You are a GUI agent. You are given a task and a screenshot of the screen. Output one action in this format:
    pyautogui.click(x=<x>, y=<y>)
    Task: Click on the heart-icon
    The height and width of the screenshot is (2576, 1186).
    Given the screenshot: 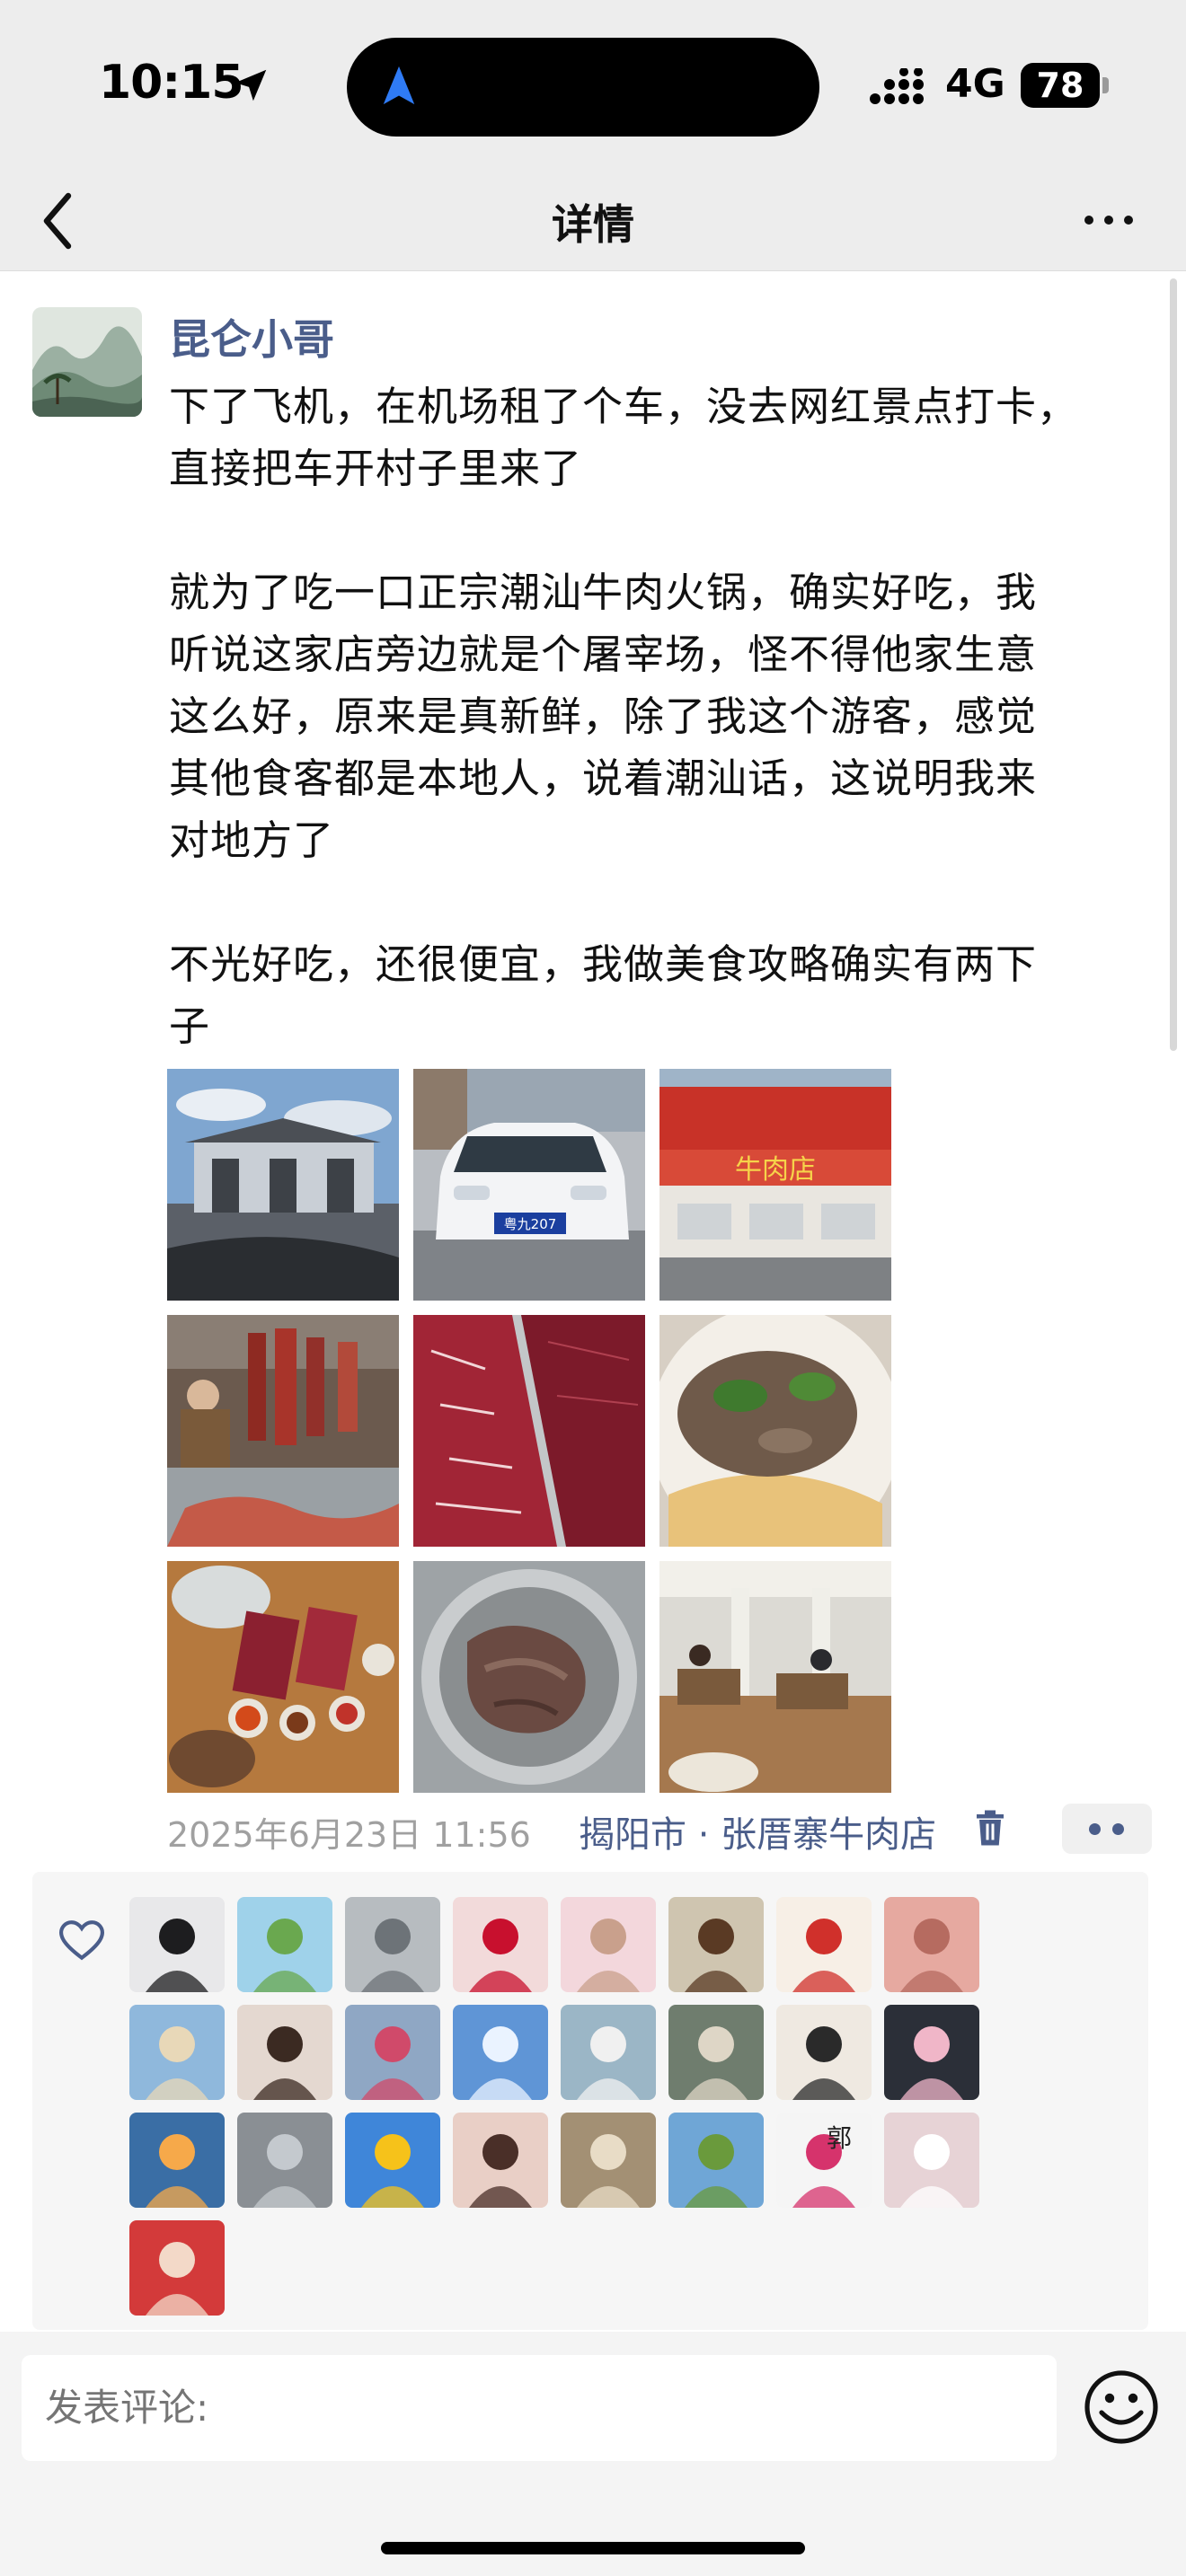 What is the action you would take?
    pyautogui.click(x=81, y=1941)
    